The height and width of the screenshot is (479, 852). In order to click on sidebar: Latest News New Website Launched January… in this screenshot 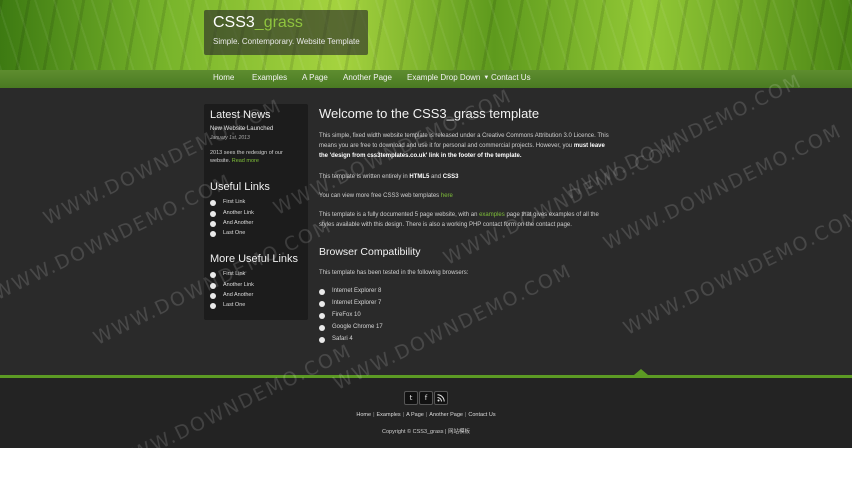, I will do `click(256, 212)`.